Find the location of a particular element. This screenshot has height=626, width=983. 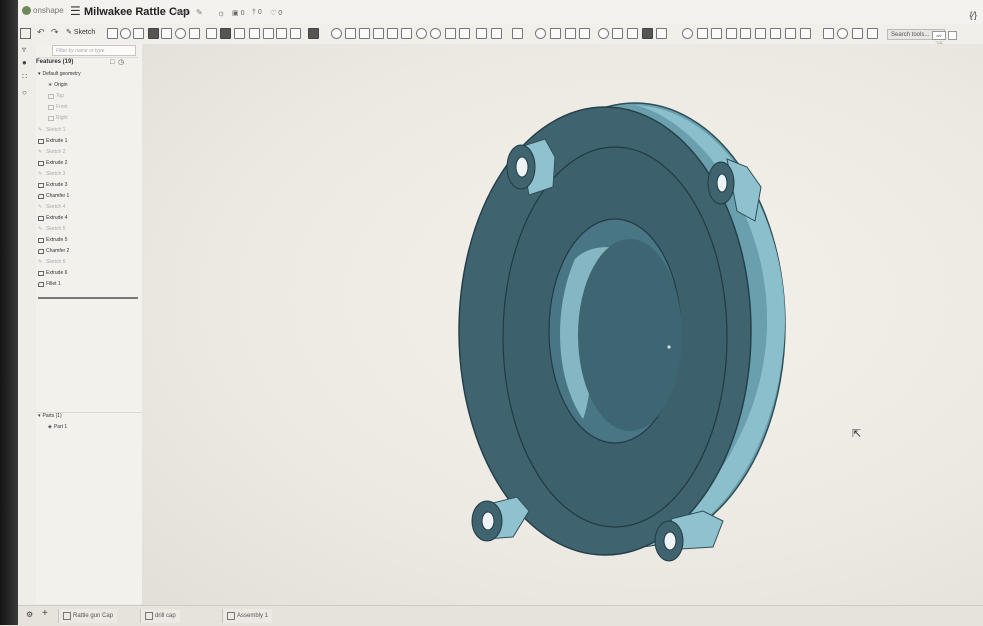

list-tool-icon is located at coordinates (517, 33).